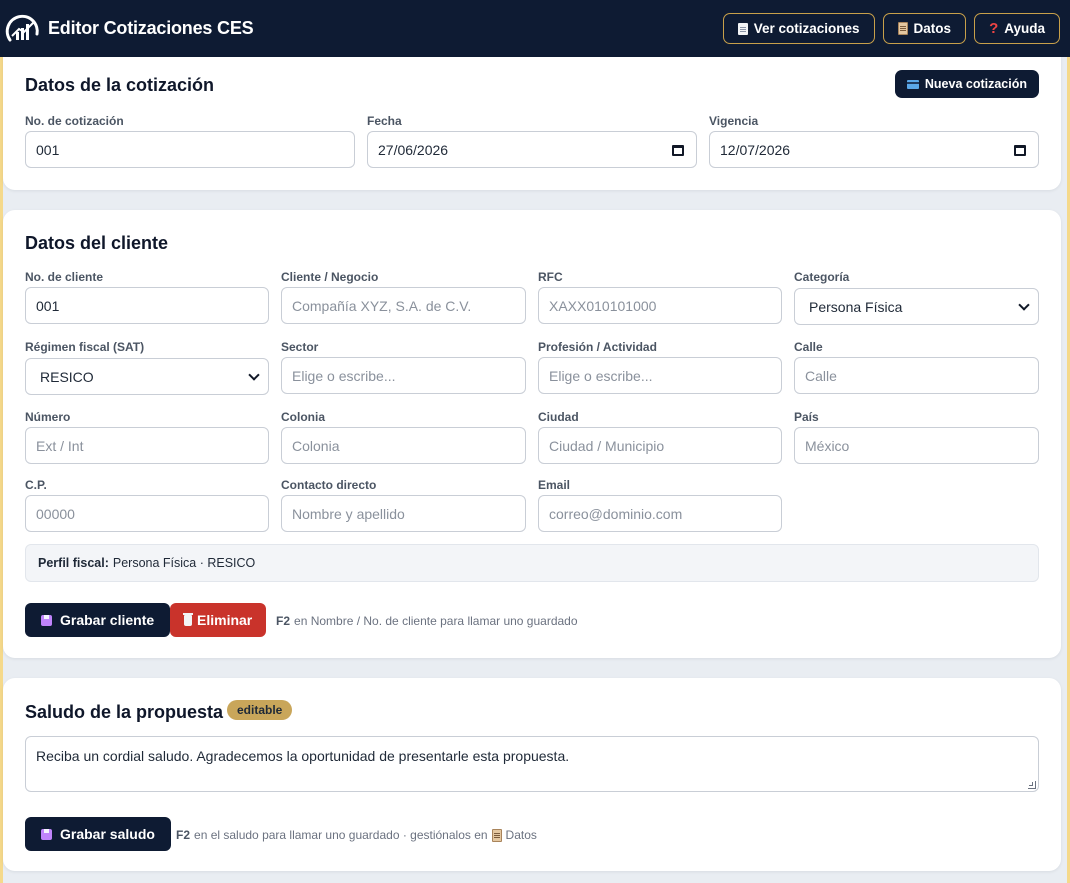  Describe the element at coordinates (74, 121) in the screenshot. I see `quote-number-label: No. de cotización` at that location.